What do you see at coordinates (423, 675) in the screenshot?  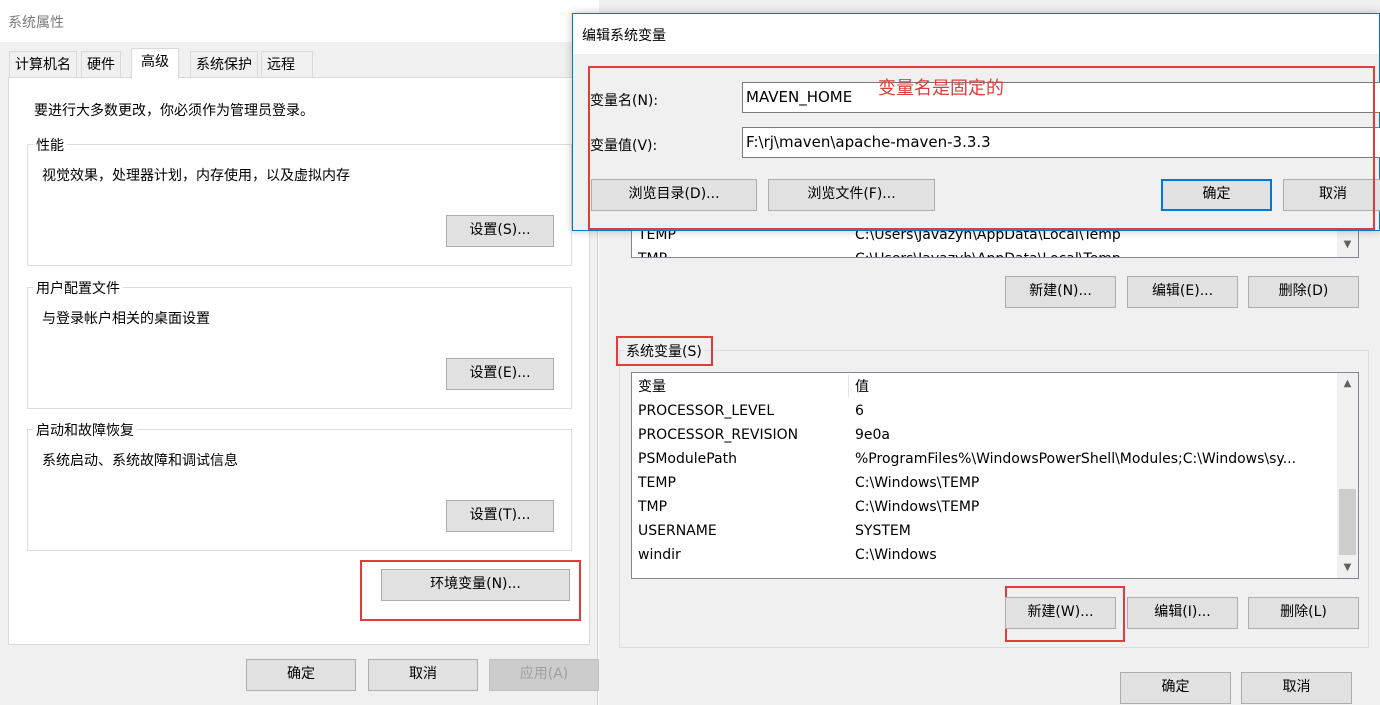 I see `cancel-button: 取消` at bounding box center [423, 675].